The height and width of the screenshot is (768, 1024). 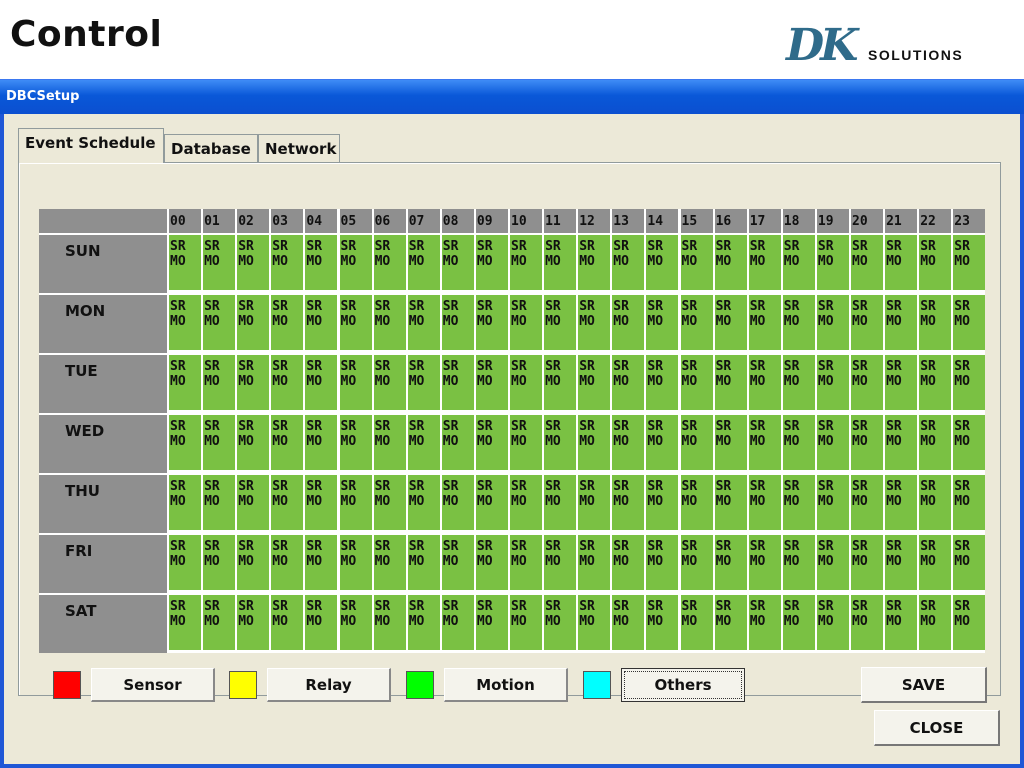 I want to click on hour-header-10: 10, so click(x=525, y=221).